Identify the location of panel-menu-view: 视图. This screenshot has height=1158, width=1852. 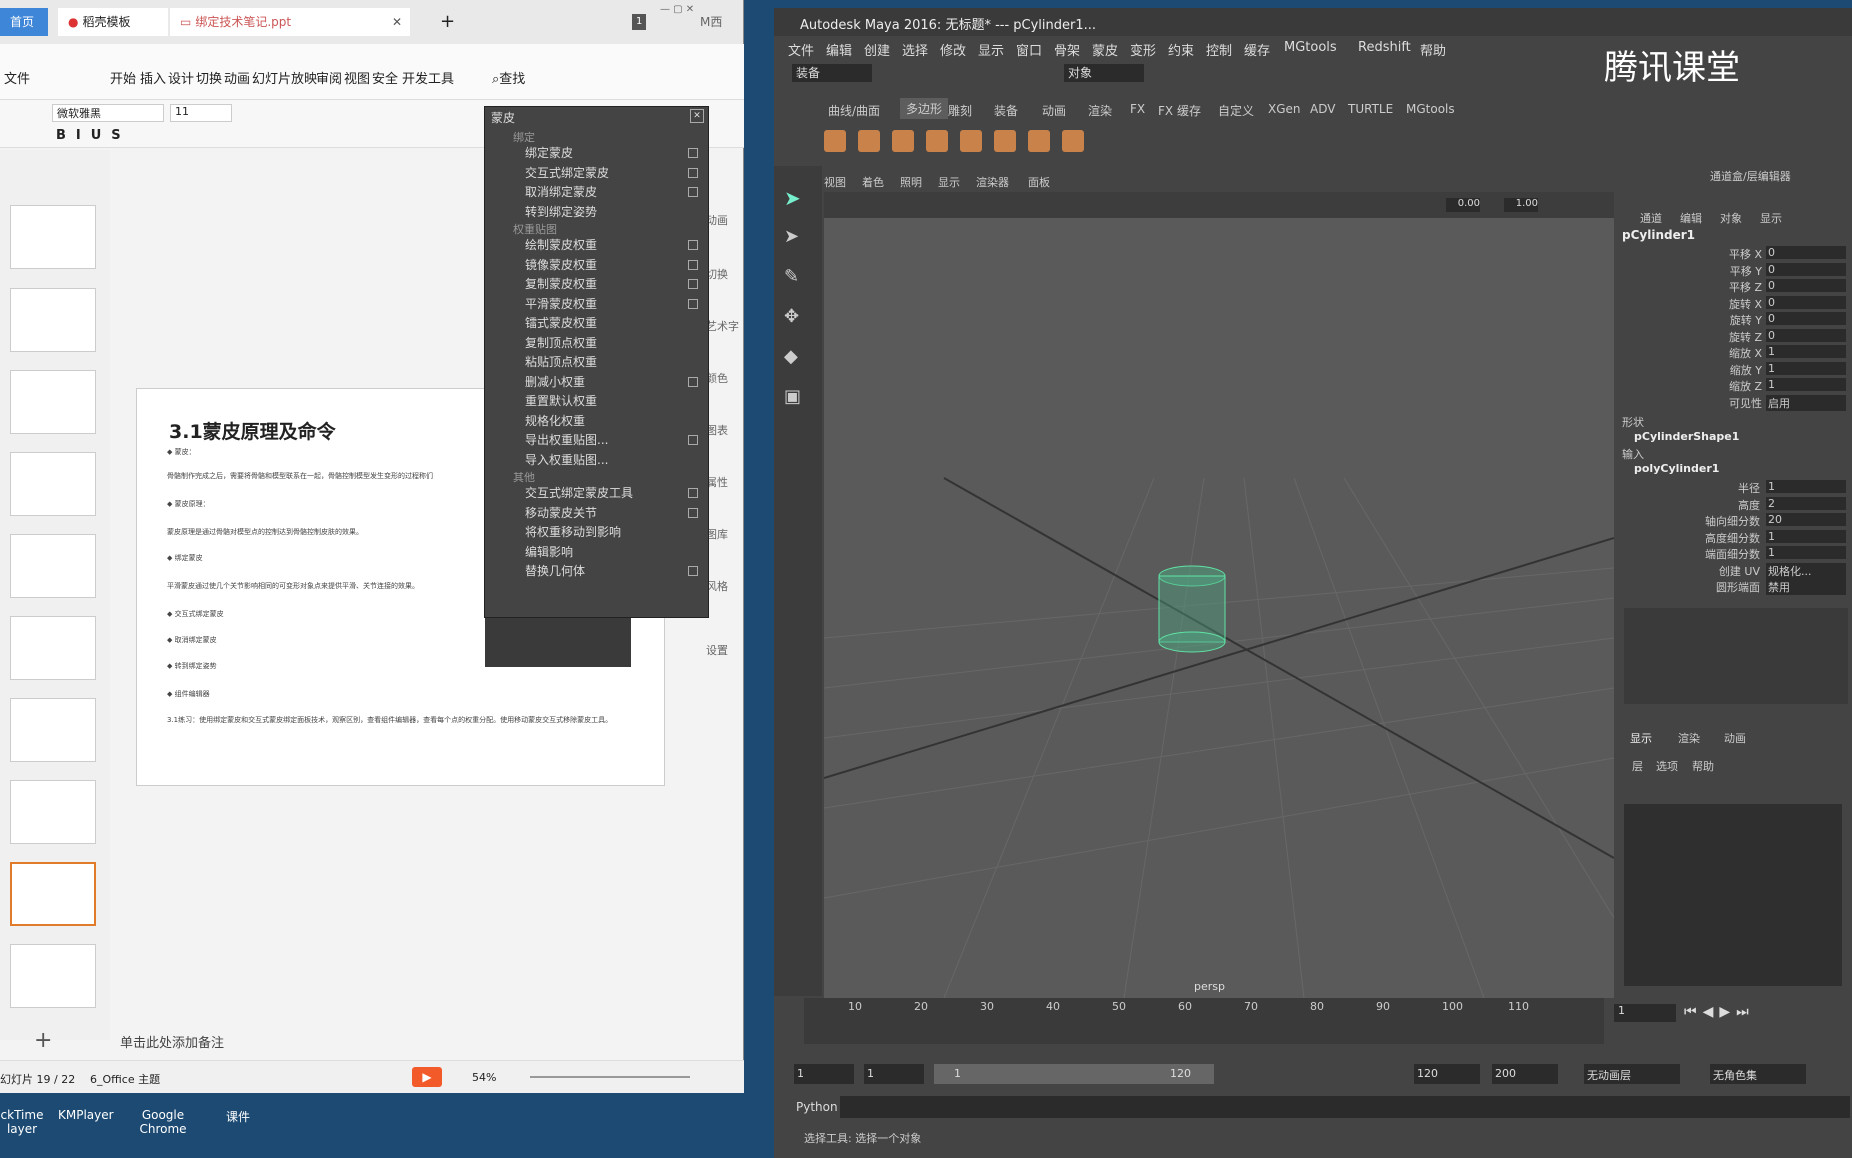
(835, 182).